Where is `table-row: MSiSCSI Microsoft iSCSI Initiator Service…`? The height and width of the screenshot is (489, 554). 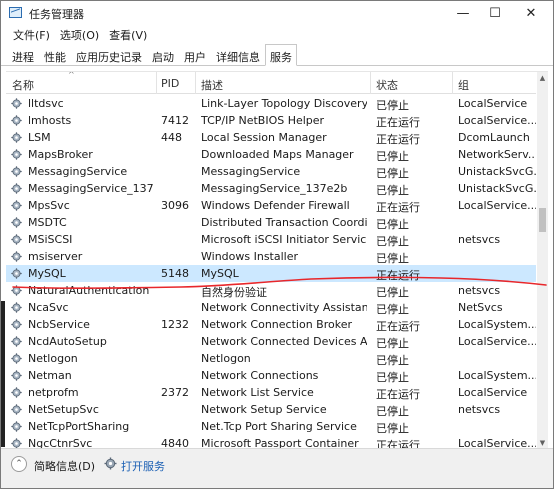 table-row: MSiSCSI Microsoft iSCSI Initiator Service… is located at coordinates (271, 239).